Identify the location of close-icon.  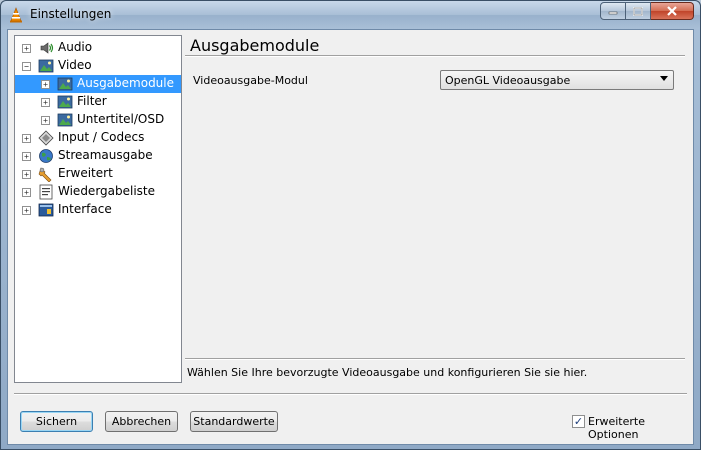
(672, 11).